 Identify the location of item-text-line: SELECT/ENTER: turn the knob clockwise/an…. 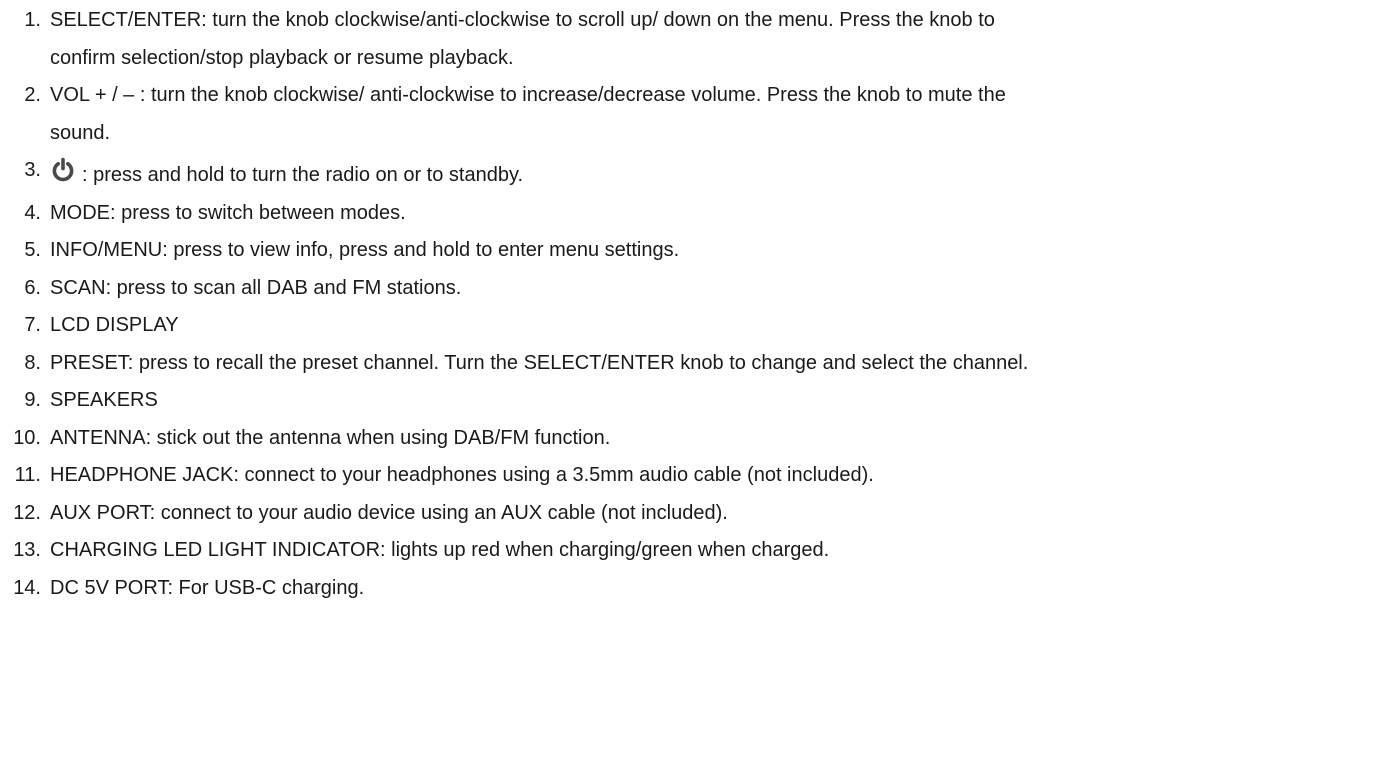
(522, 20).